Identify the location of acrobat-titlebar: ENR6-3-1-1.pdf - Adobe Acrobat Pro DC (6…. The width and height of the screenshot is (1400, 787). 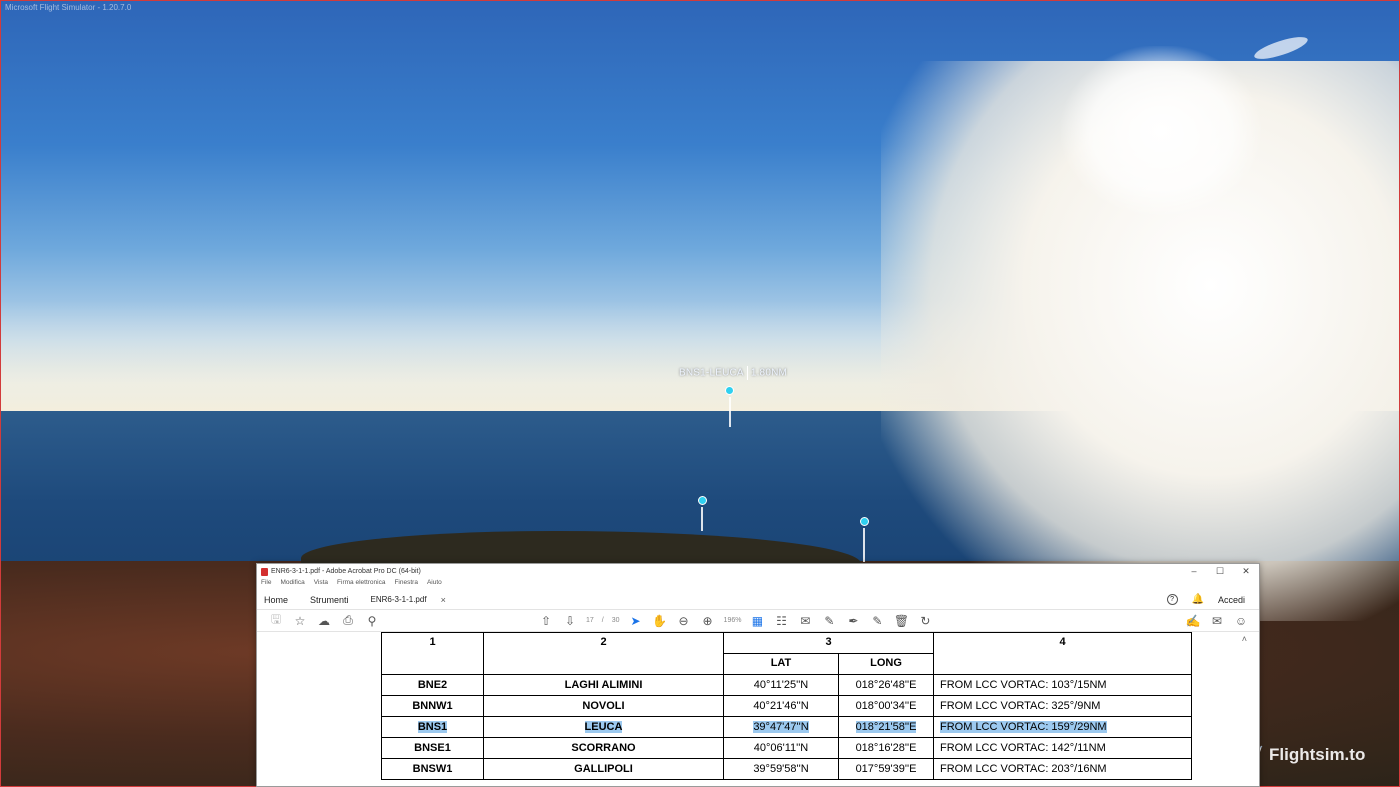
(758, 571).